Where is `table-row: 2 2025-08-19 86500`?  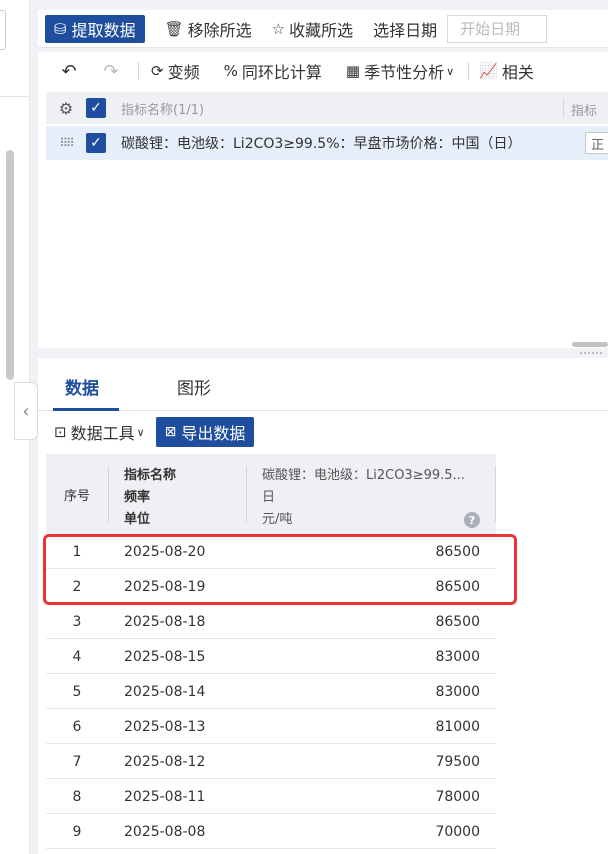 table-row: 2 2025-08-19 86500 is located at coordinates (271, 586).